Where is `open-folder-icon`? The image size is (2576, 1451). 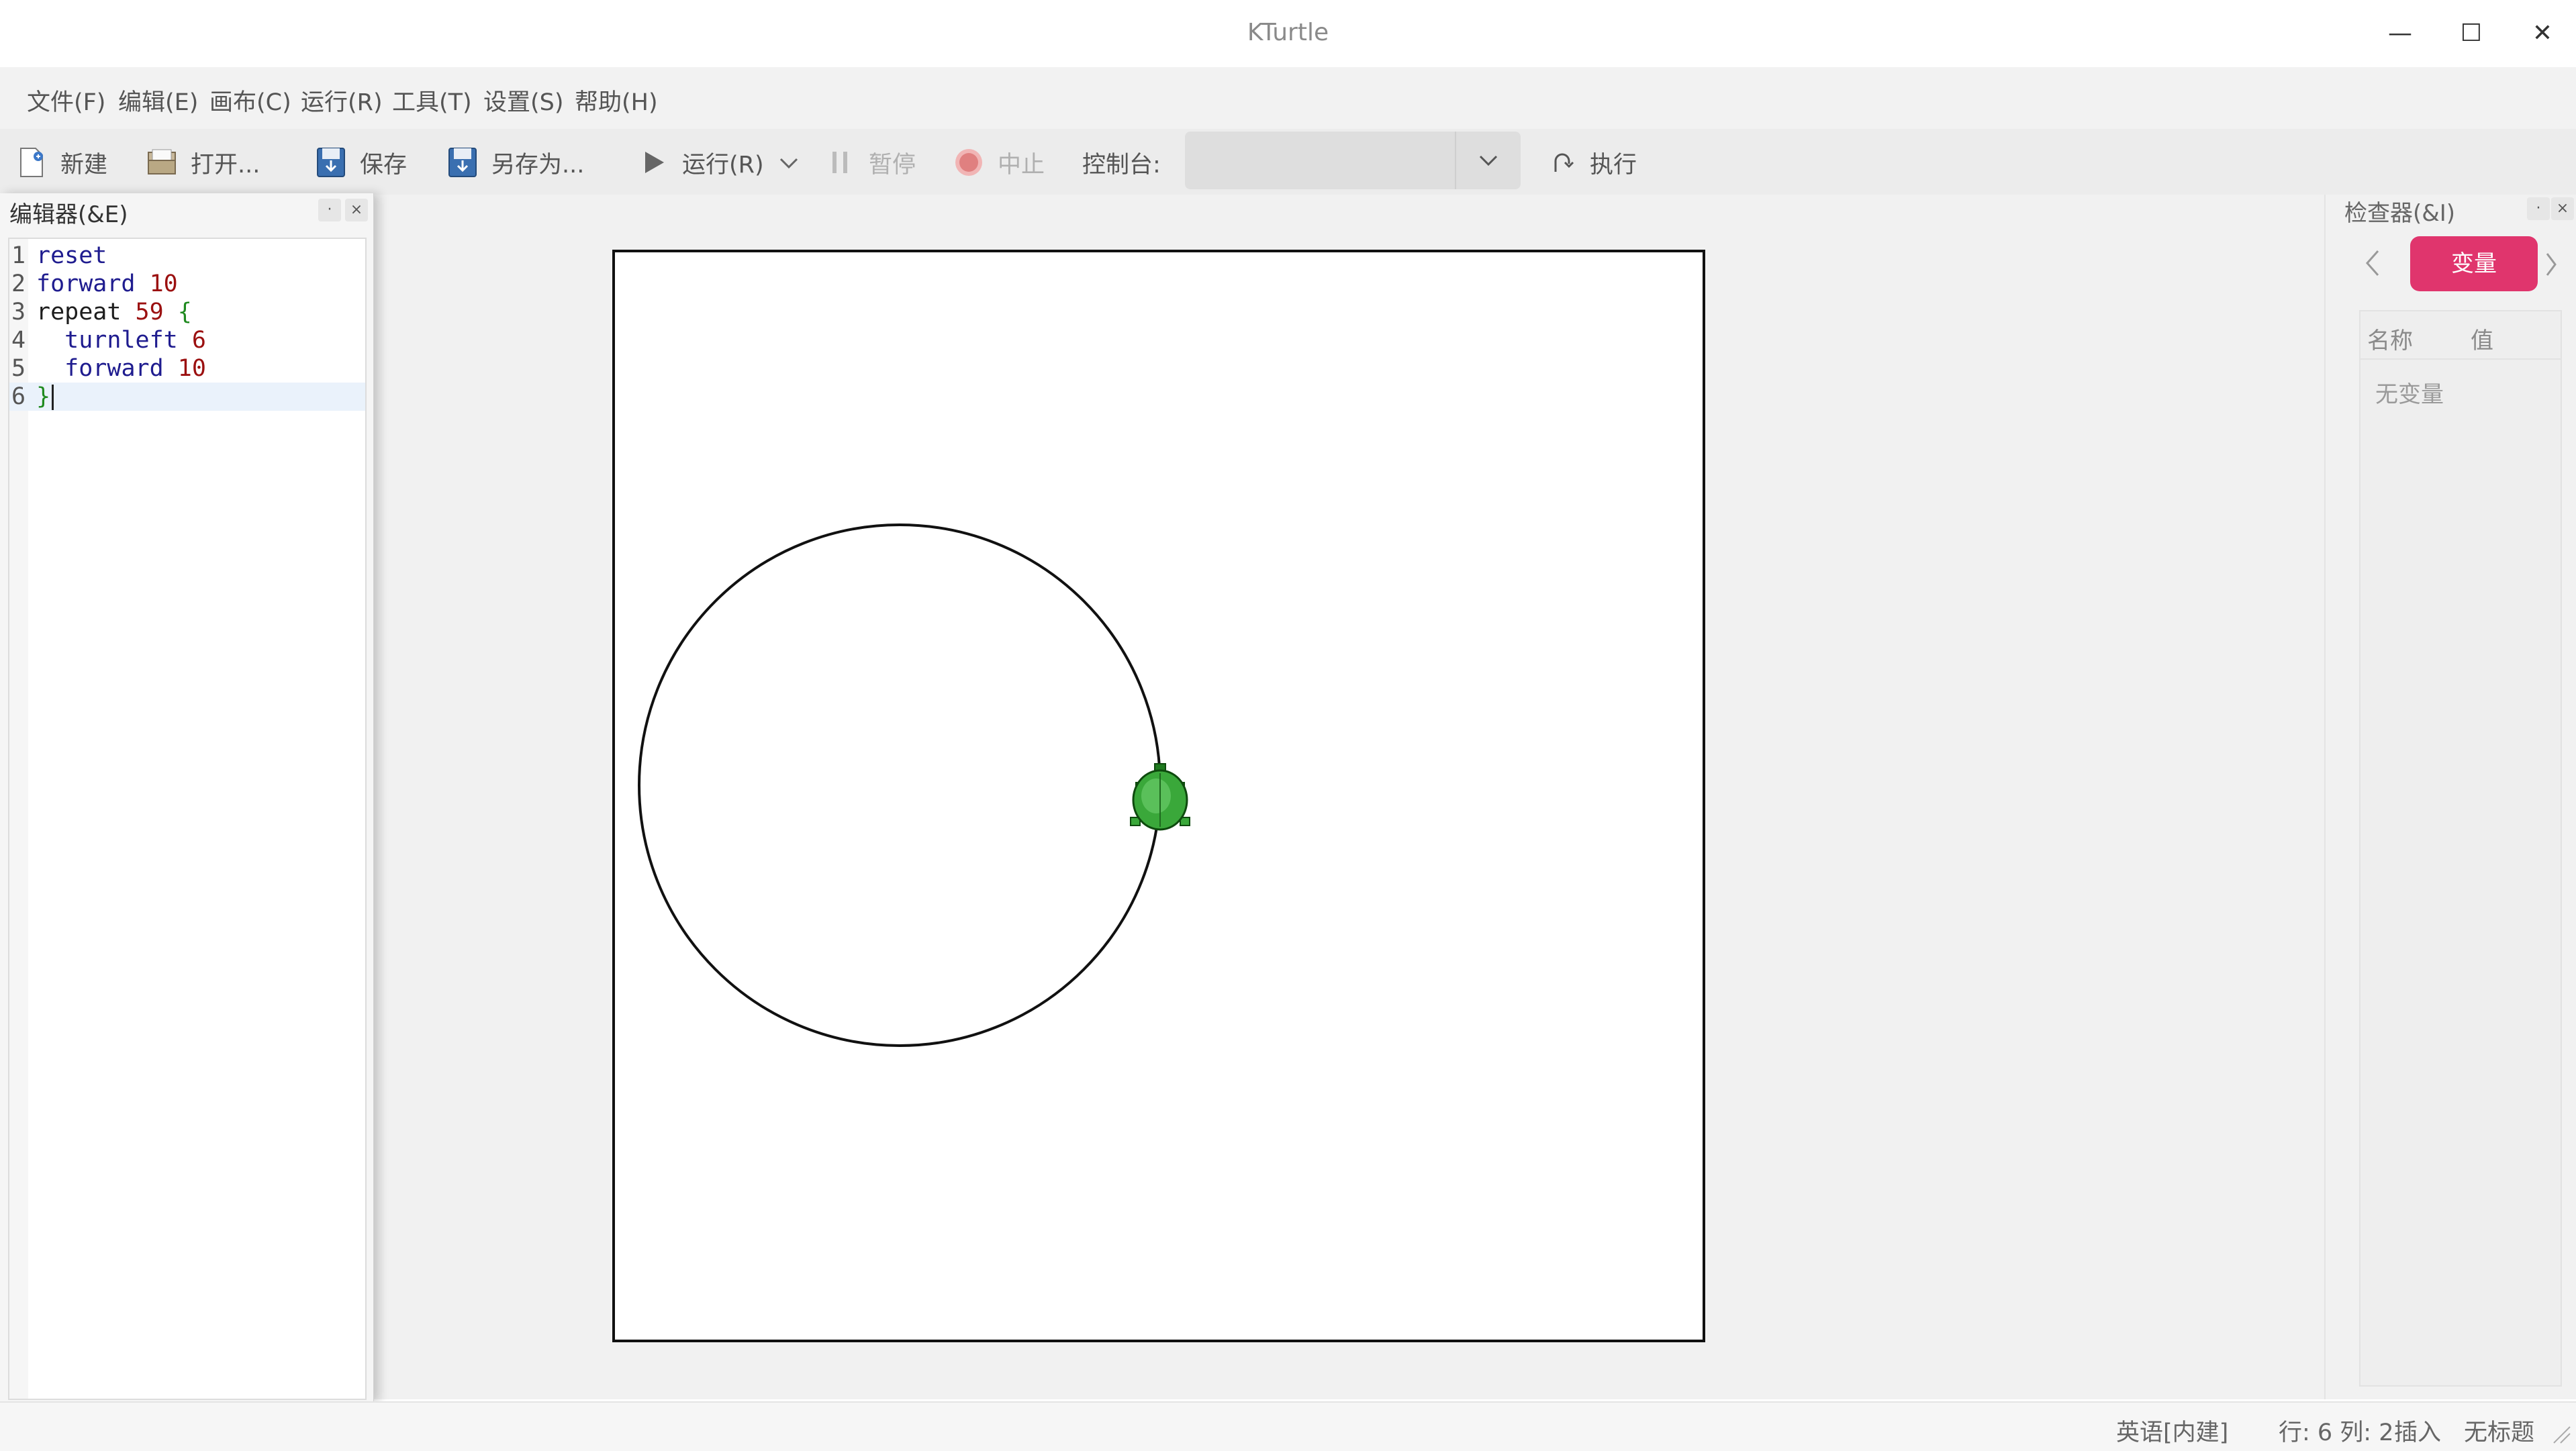
open-folder-icon is located at coordinates (161, 162).